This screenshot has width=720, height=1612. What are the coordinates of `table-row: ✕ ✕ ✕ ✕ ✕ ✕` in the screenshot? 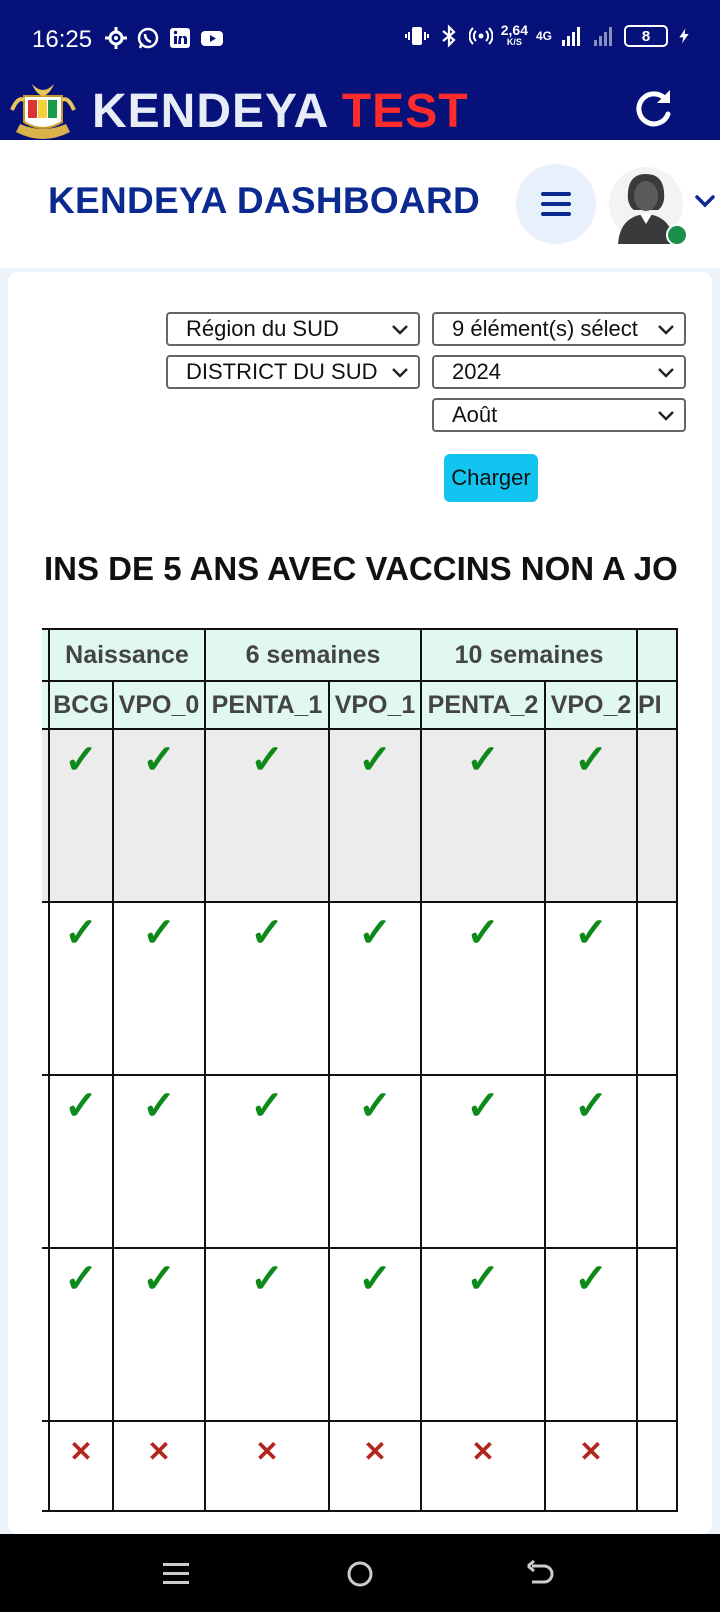 It's located at (360, 1466).